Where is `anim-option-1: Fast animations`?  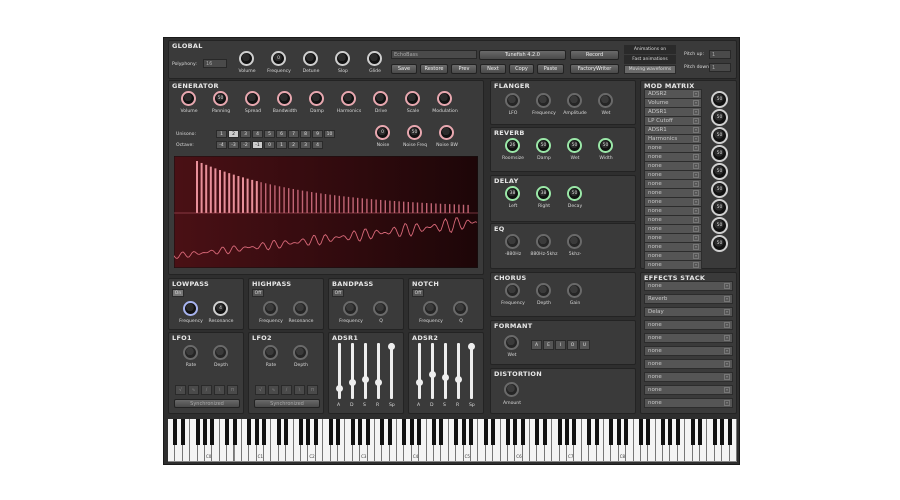 anim-option-1: Fast animations is located at coordinates (650, 59).